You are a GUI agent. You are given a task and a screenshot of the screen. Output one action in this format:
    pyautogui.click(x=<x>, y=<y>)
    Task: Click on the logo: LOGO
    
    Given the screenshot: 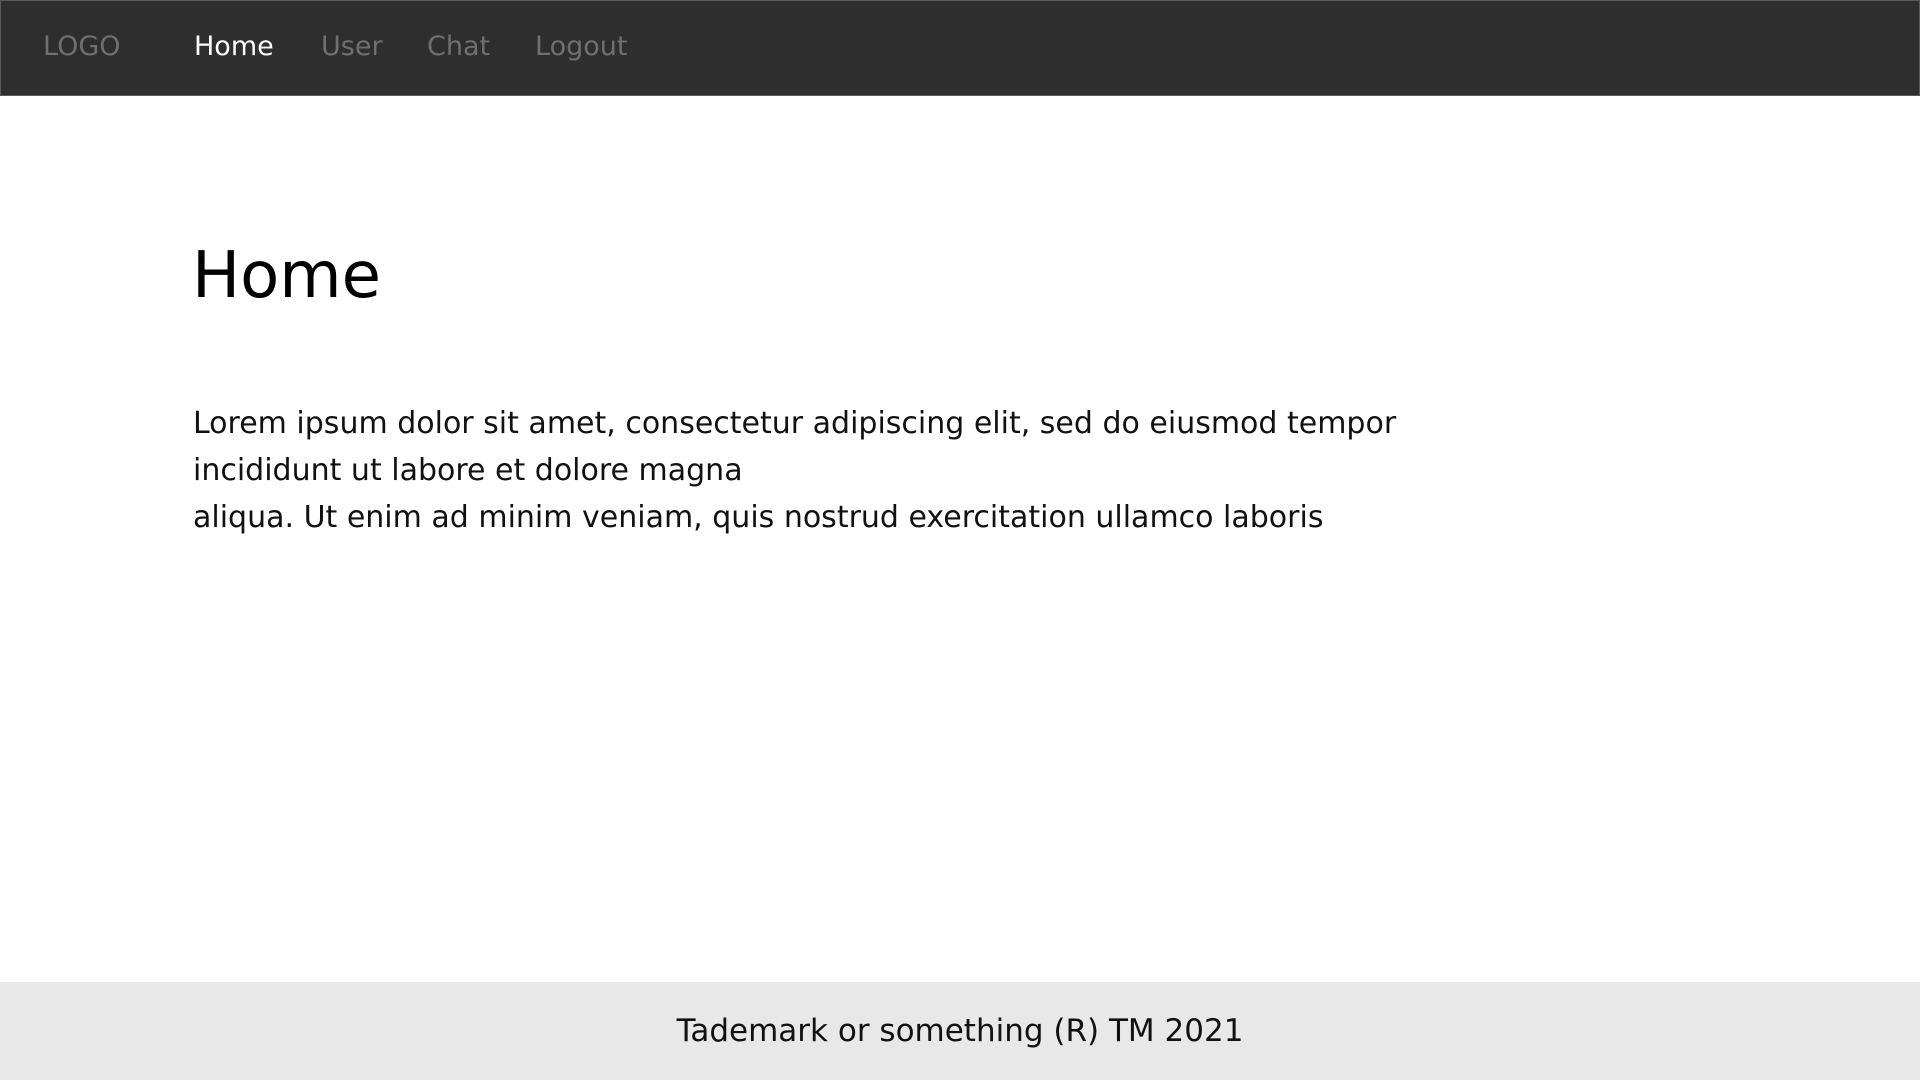 What is the action you would take?
    pyautogui.click(x=82, y=47)
    